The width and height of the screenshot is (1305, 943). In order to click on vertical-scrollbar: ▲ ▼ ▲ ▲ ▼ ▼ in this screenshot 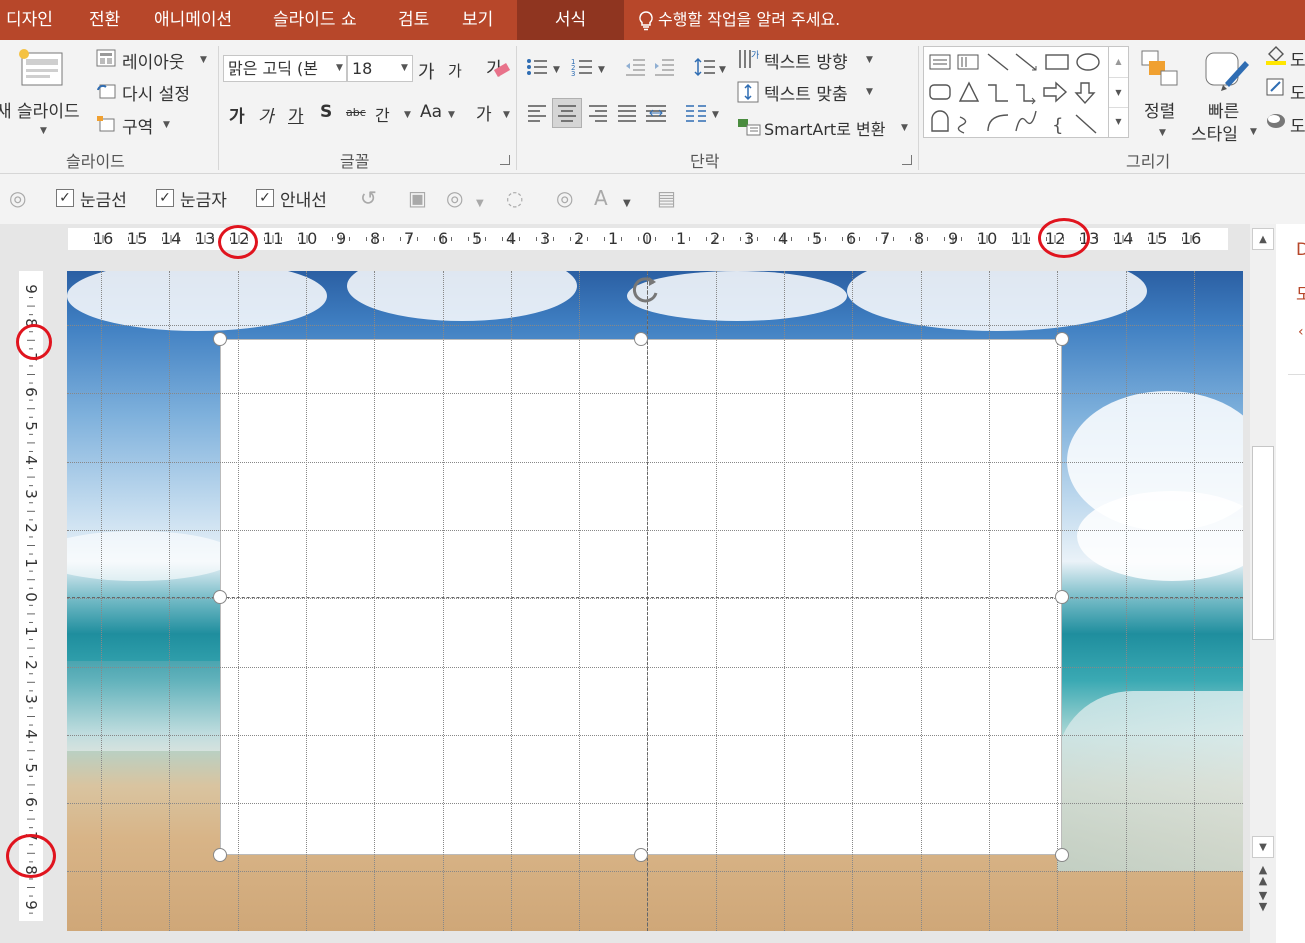, I will do `click(1263, 583)`.